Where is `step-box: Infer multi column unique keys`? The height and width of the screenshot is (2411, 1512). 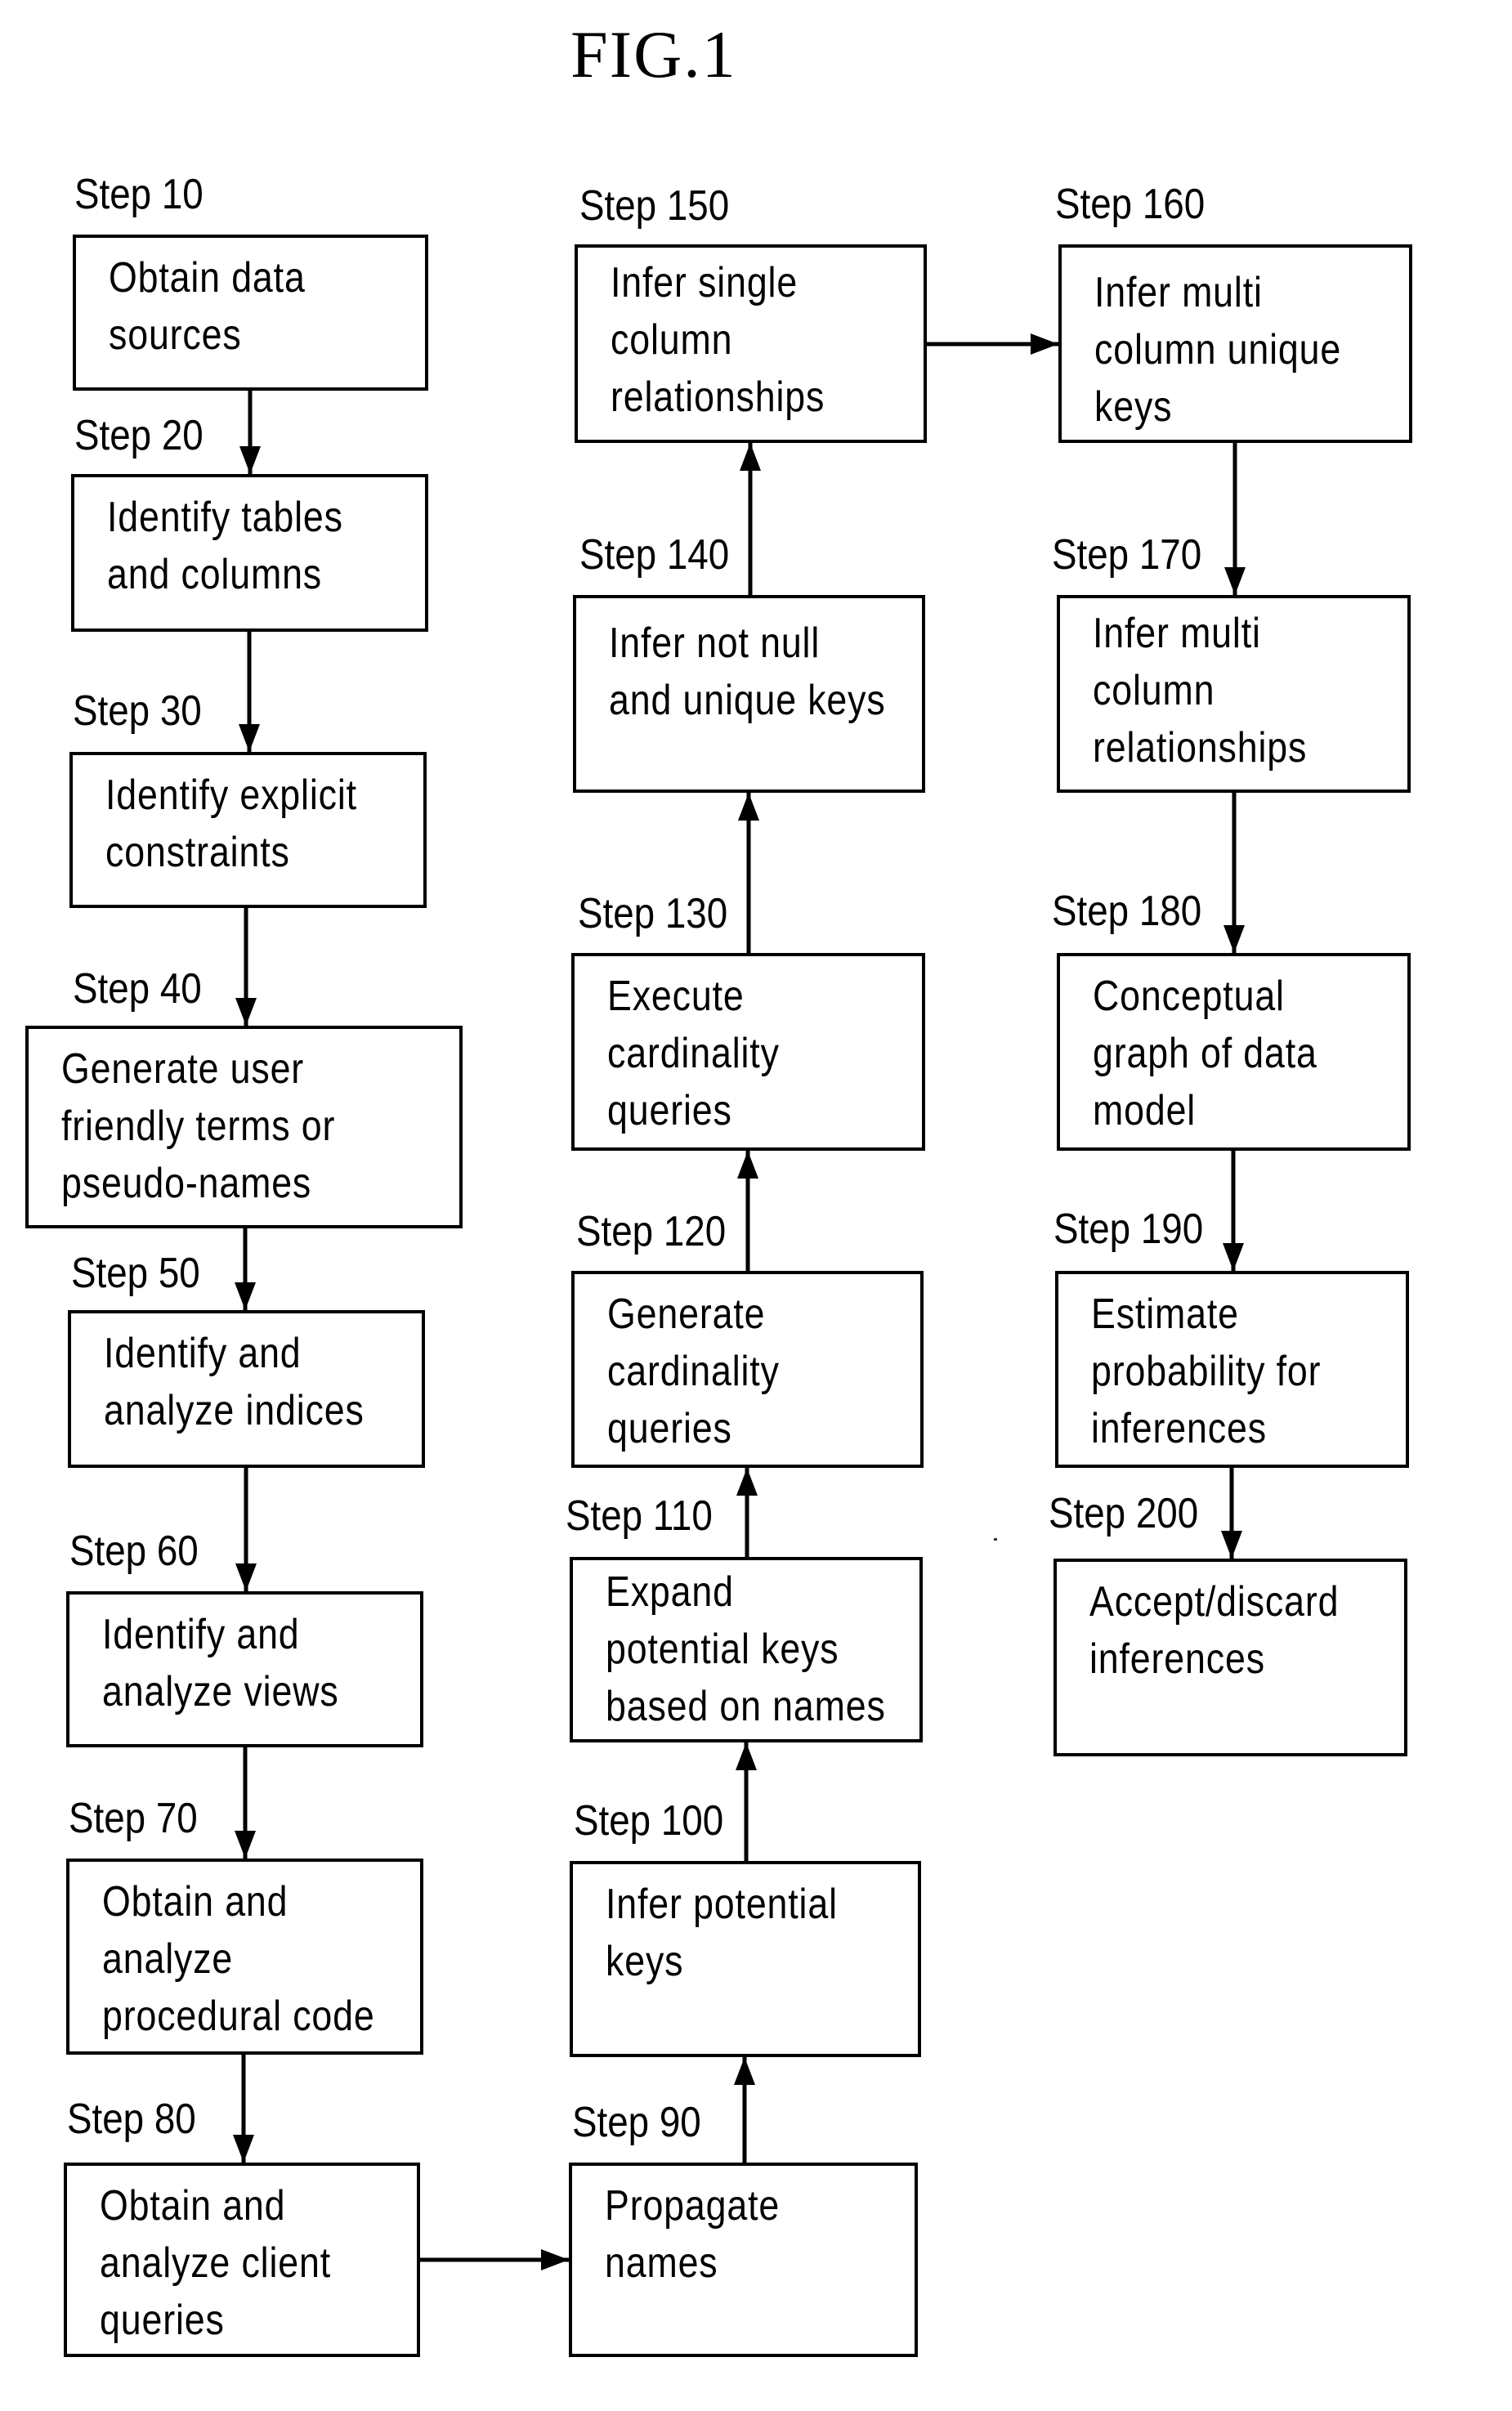 step-box: Infer multi column unique keys is located at coordinates (1235, 343).